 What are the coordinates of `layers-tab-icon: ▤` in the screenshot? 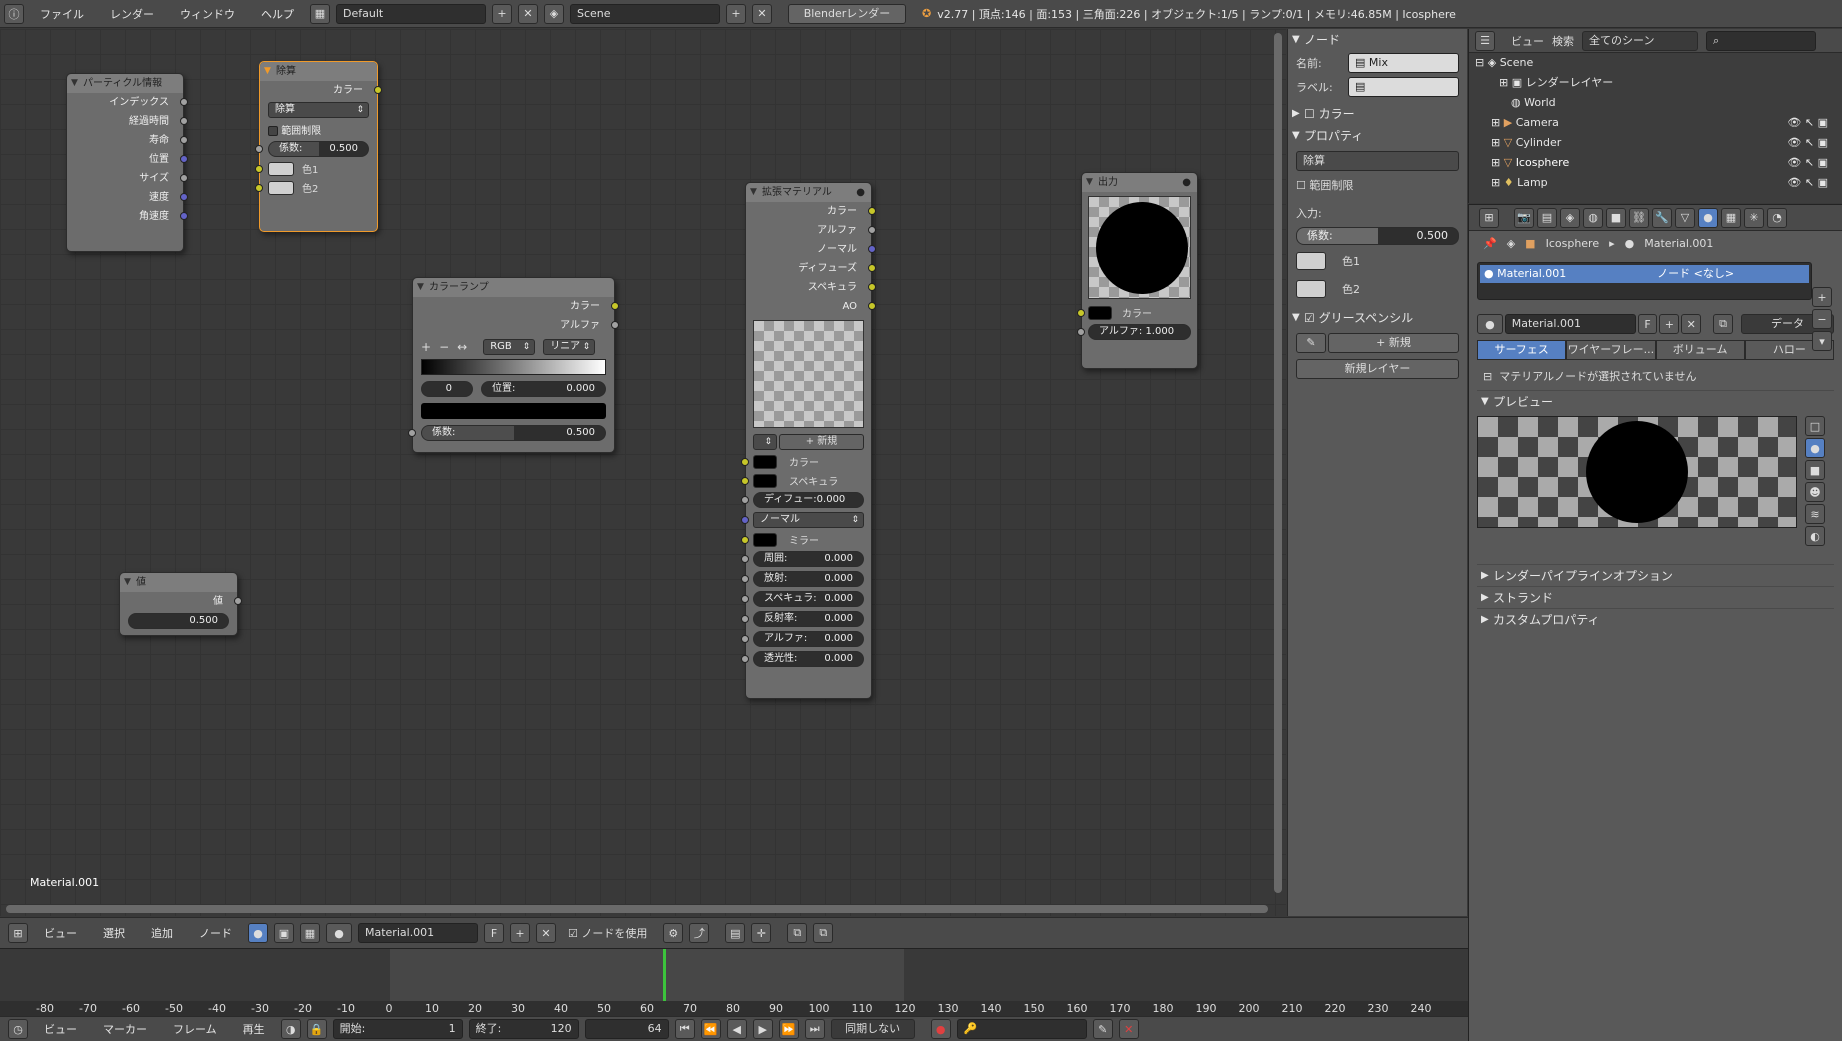 It's located at (1547, 217).